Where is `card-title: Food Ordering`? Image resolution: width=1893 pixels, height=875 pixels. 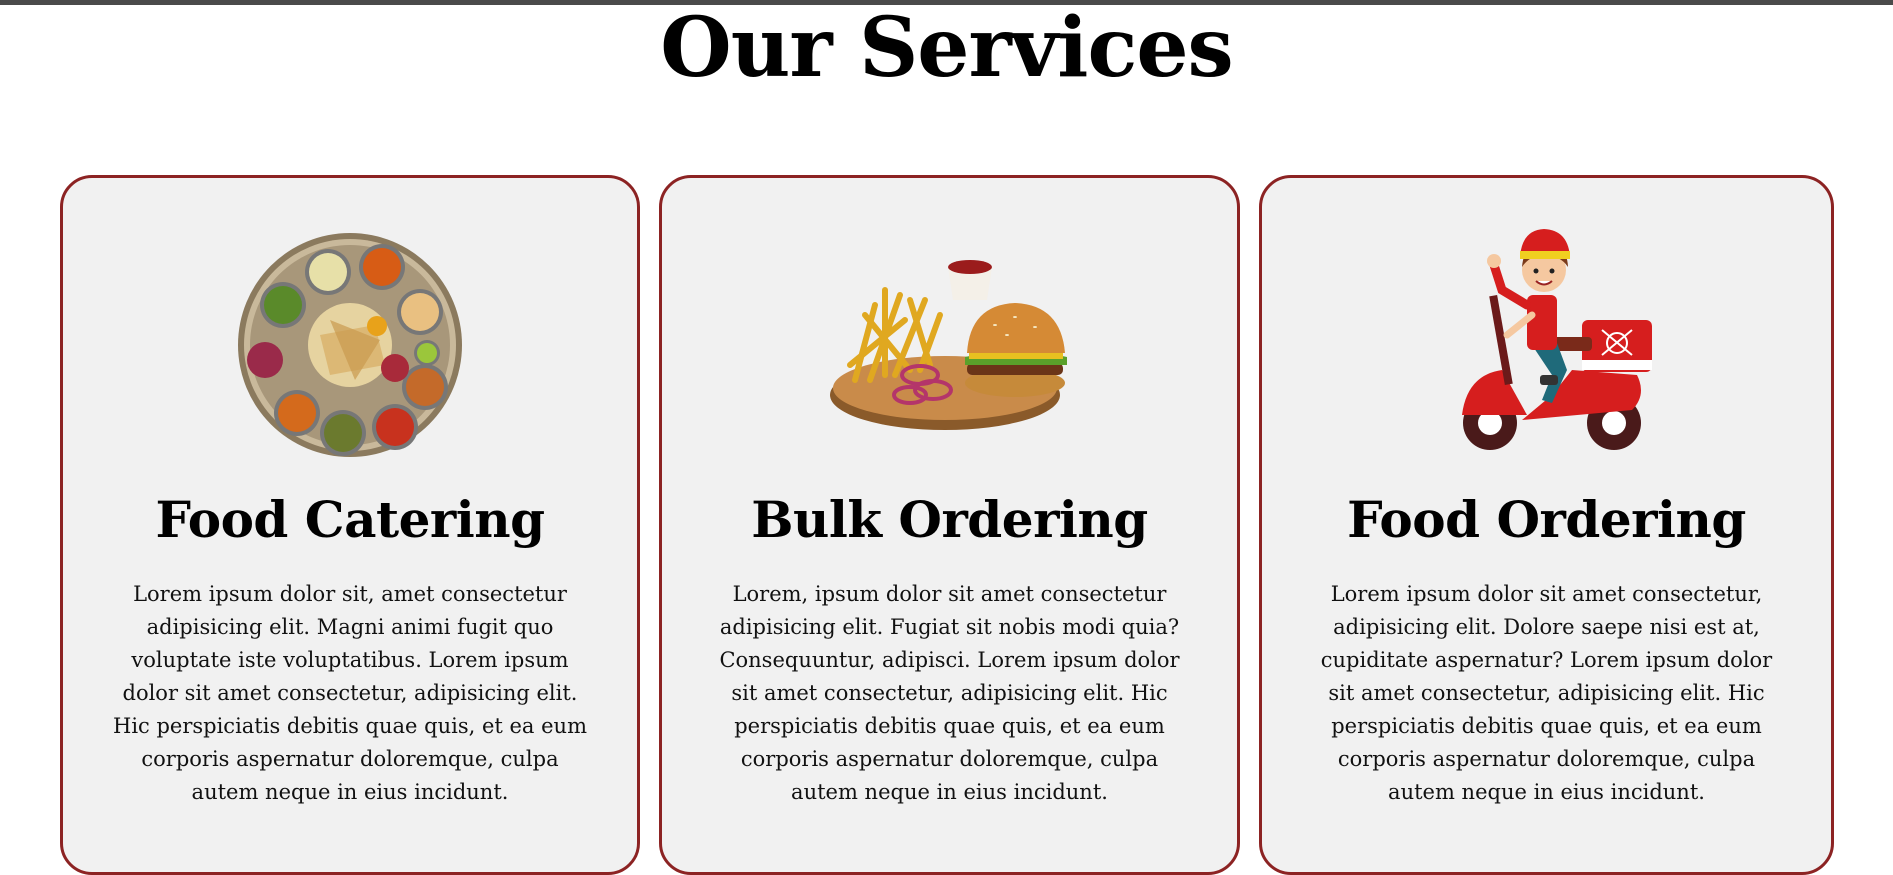 card-title: Food Ordering is located at coordinates (1546, 519).